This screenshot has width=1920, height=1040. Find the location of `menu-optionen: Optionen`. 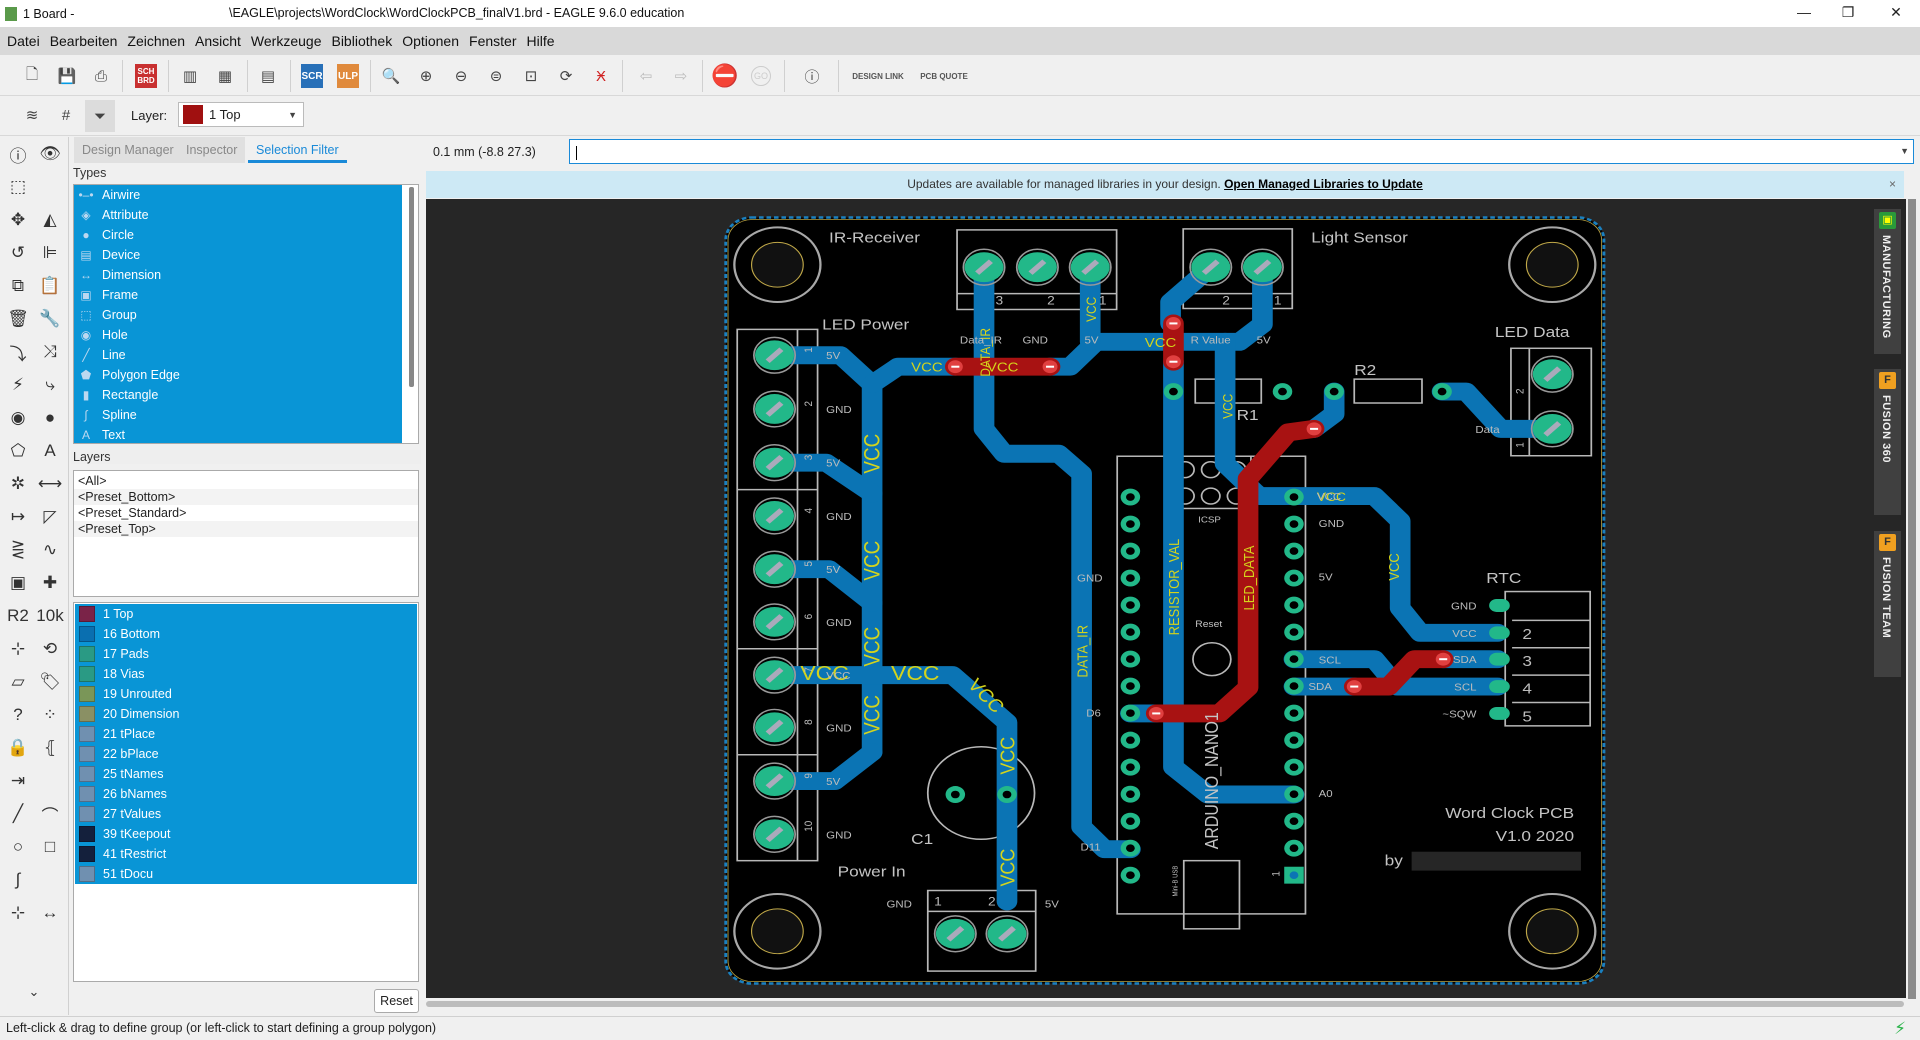

menu-optionen: Optionen is located at coordinates (430, 41).